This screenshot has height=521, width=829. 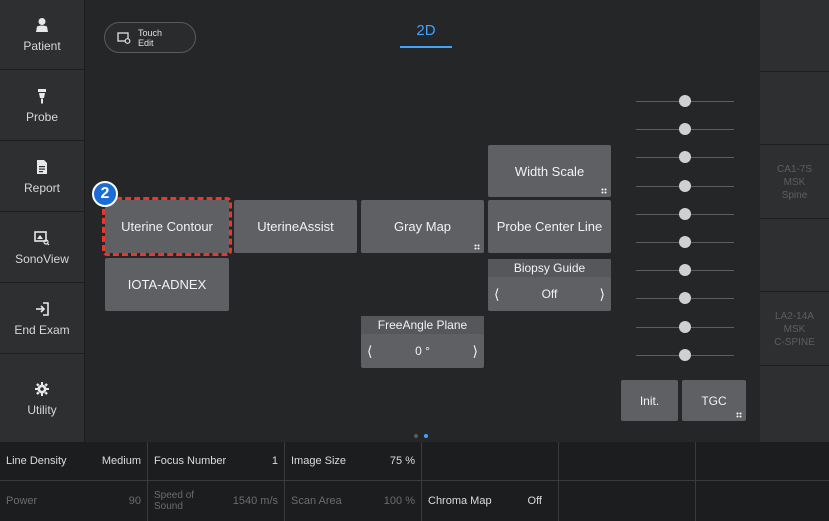 I want to click on uterine-assist-label: UterineAssist, so click(x=295, y=226).